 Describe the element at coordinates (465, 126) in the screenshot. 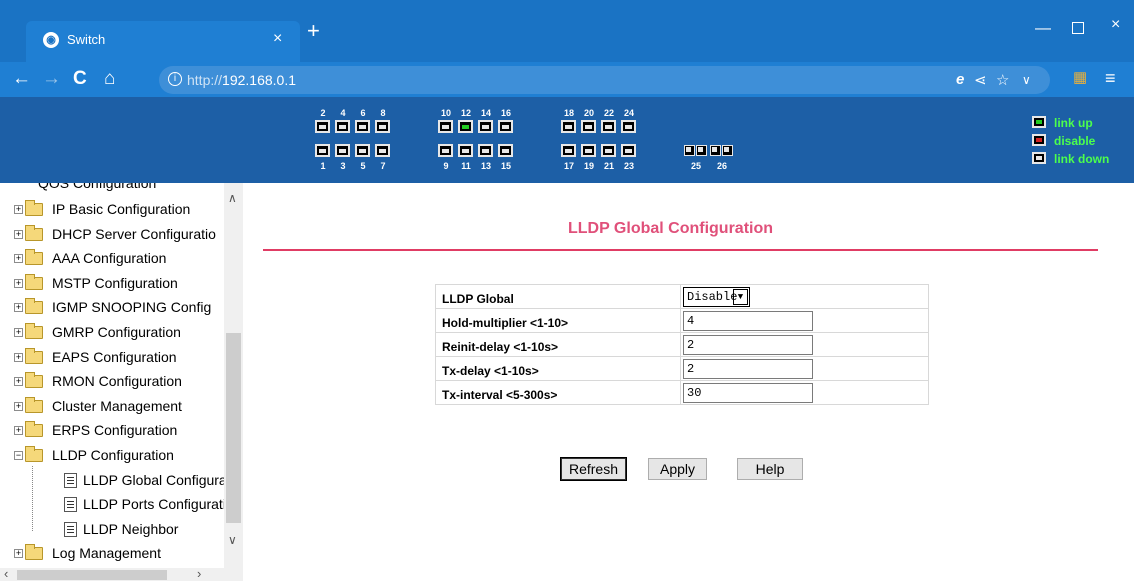

I see `port-12-icon` at that location.